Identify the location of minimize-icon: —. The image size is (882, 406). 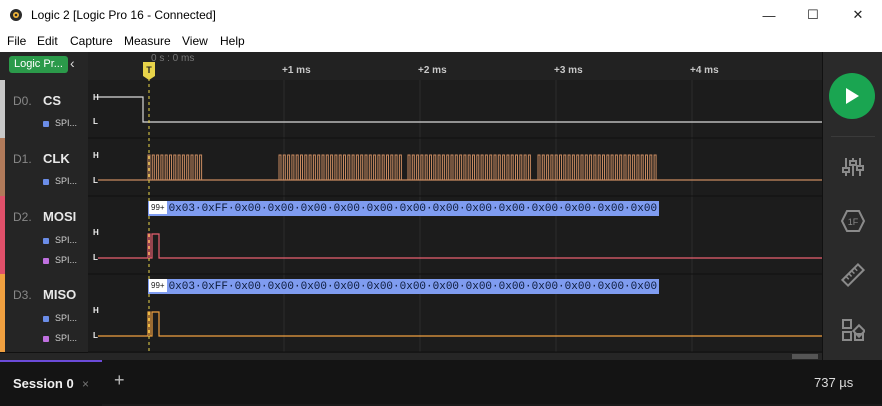
(769, 15).